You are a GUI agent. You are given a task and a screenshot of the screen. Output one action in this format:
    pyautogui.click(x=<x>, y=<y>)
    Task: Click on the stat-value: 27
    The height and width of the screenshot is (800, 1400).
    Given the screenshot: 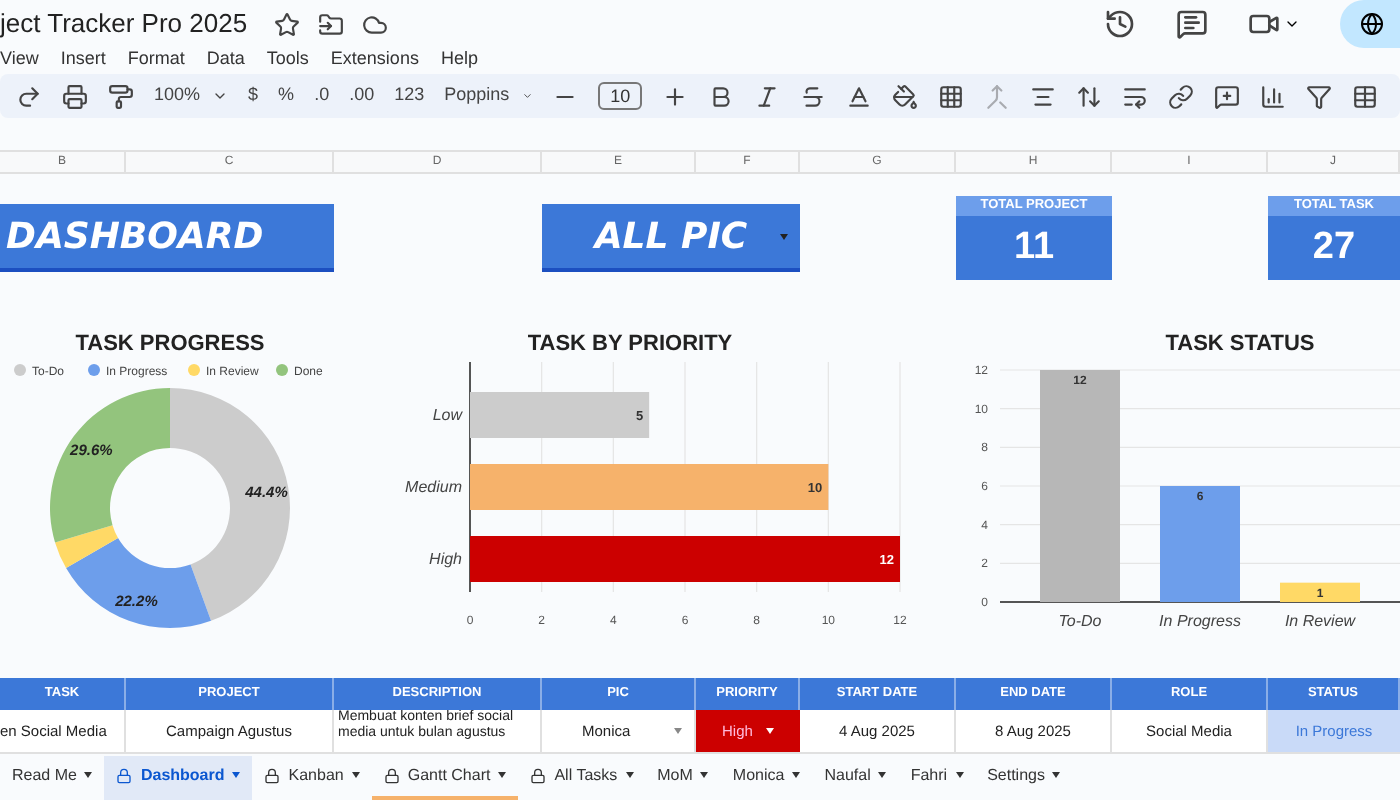 What is the action you would take?
    pyautogui.click(x=1334, y=248)
    